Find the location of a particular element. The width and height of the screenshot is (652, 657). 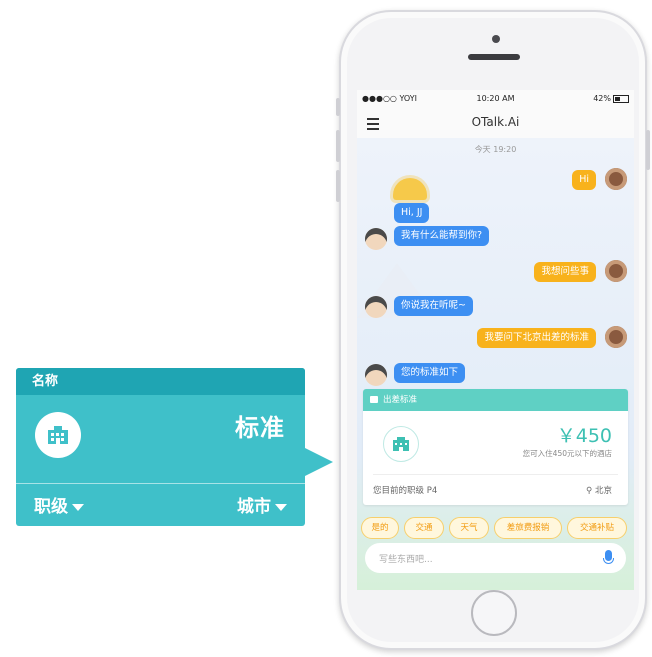

quick-reply-chip: 交通 is located at coordinates (424, 528).